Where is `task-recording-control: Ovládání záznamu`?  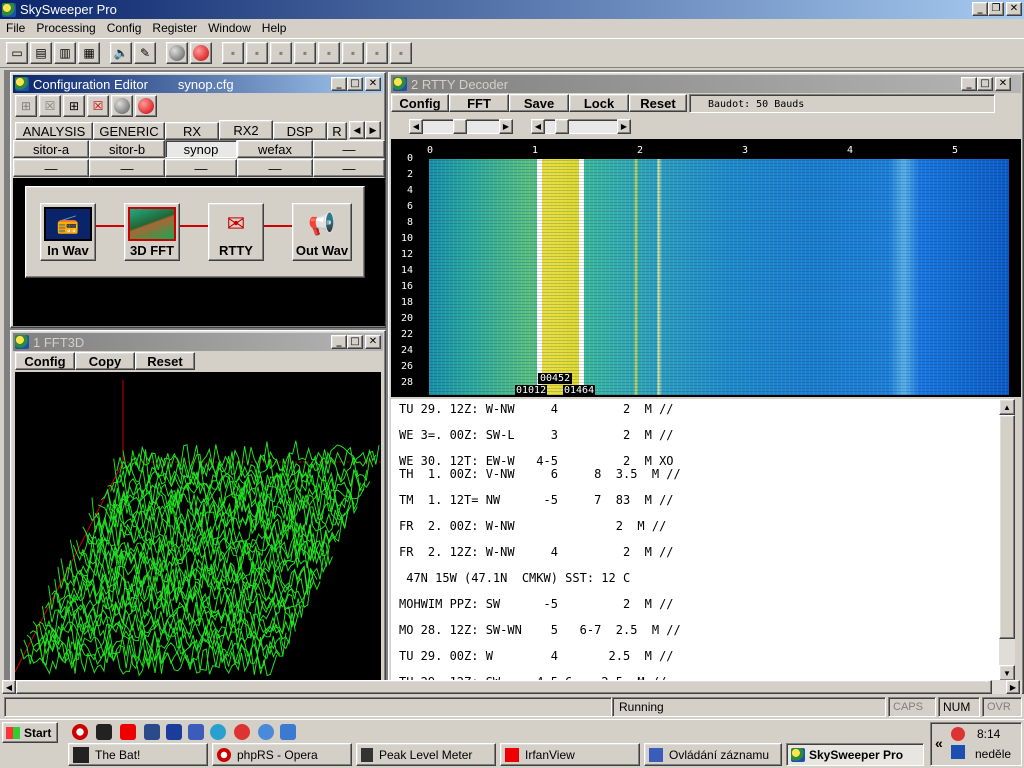 task-recording-control: Ovládání záznamu is located at coordinates (713, 754).